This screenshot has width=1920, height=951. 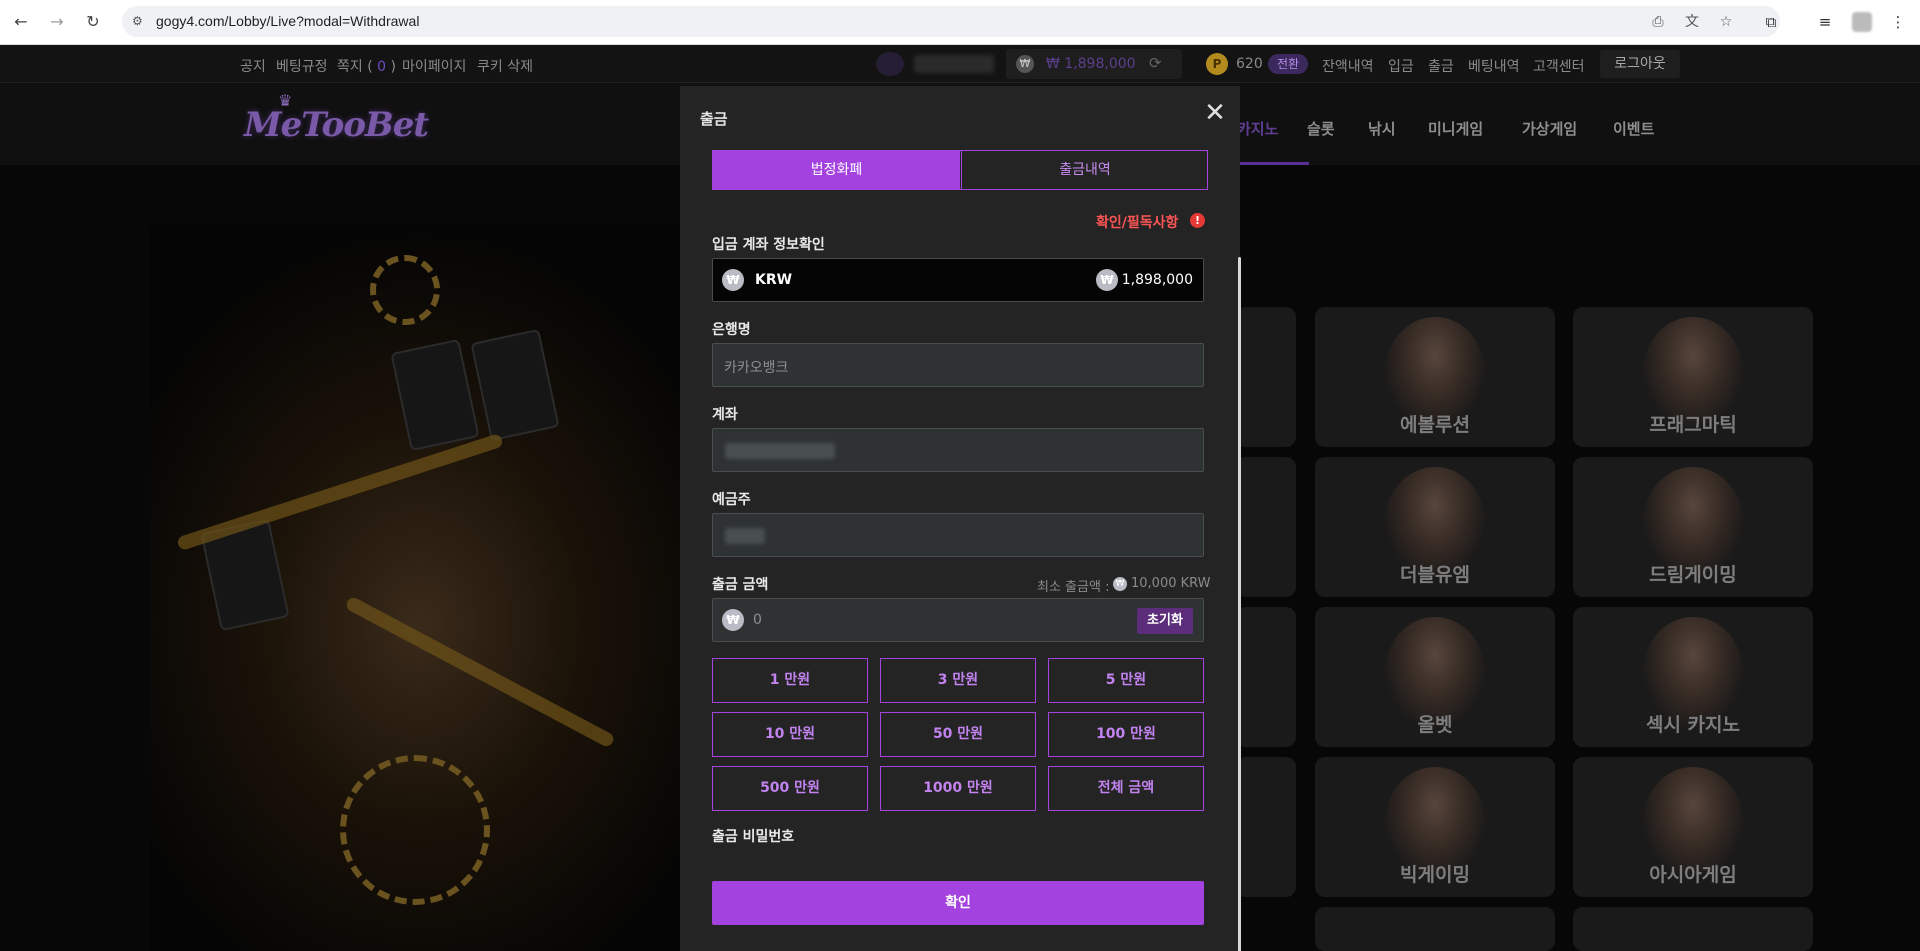 What do you see at coordinates (287, 21) in the screenshot?
I see `url-text: gogy4.com/Lobby/Live?modal=Withdrawal` at bounding box center [287, 21].